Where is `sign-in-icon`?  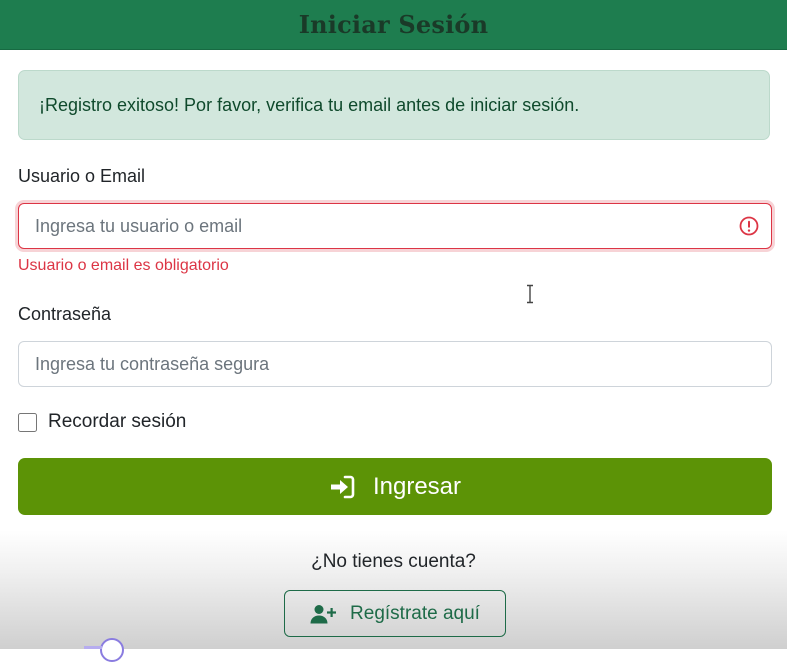 sign-in-icon is located at coordinates (342, 486).